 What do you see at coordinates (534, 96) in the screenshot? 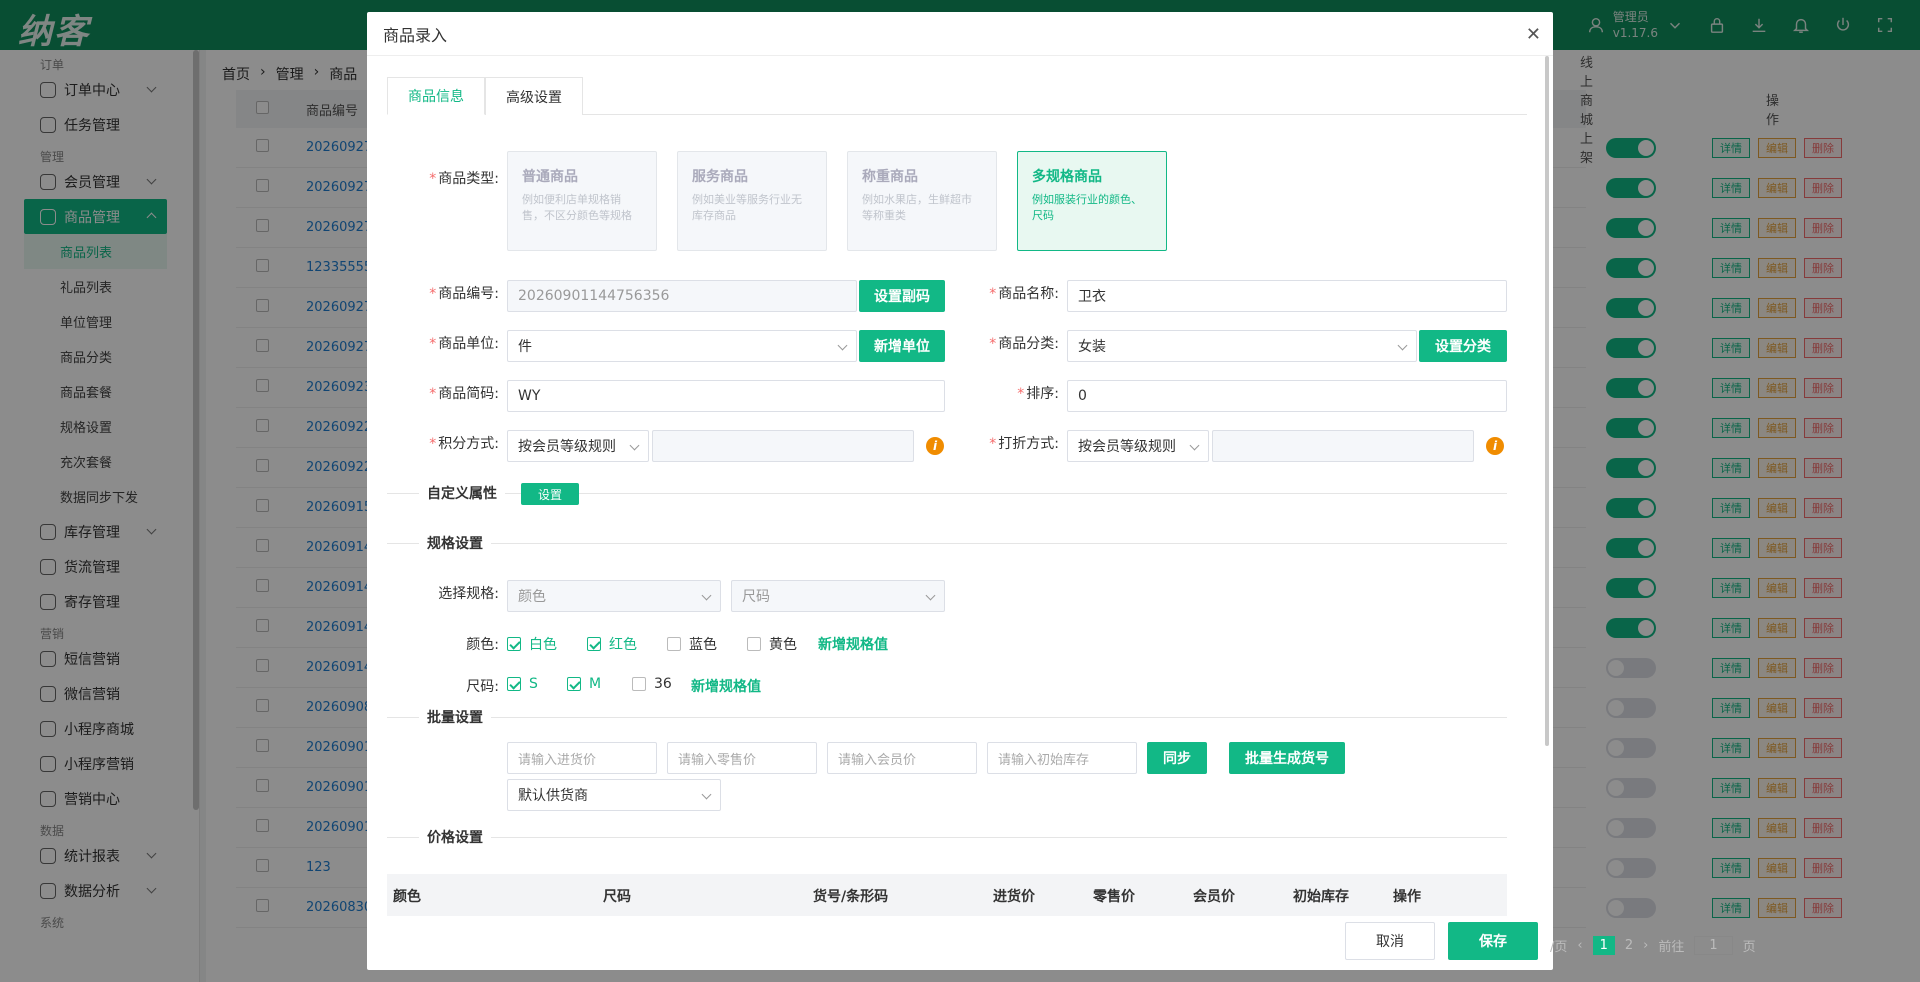
I see `tab-advanced: 高级设置` at bounding box center [534, 96].